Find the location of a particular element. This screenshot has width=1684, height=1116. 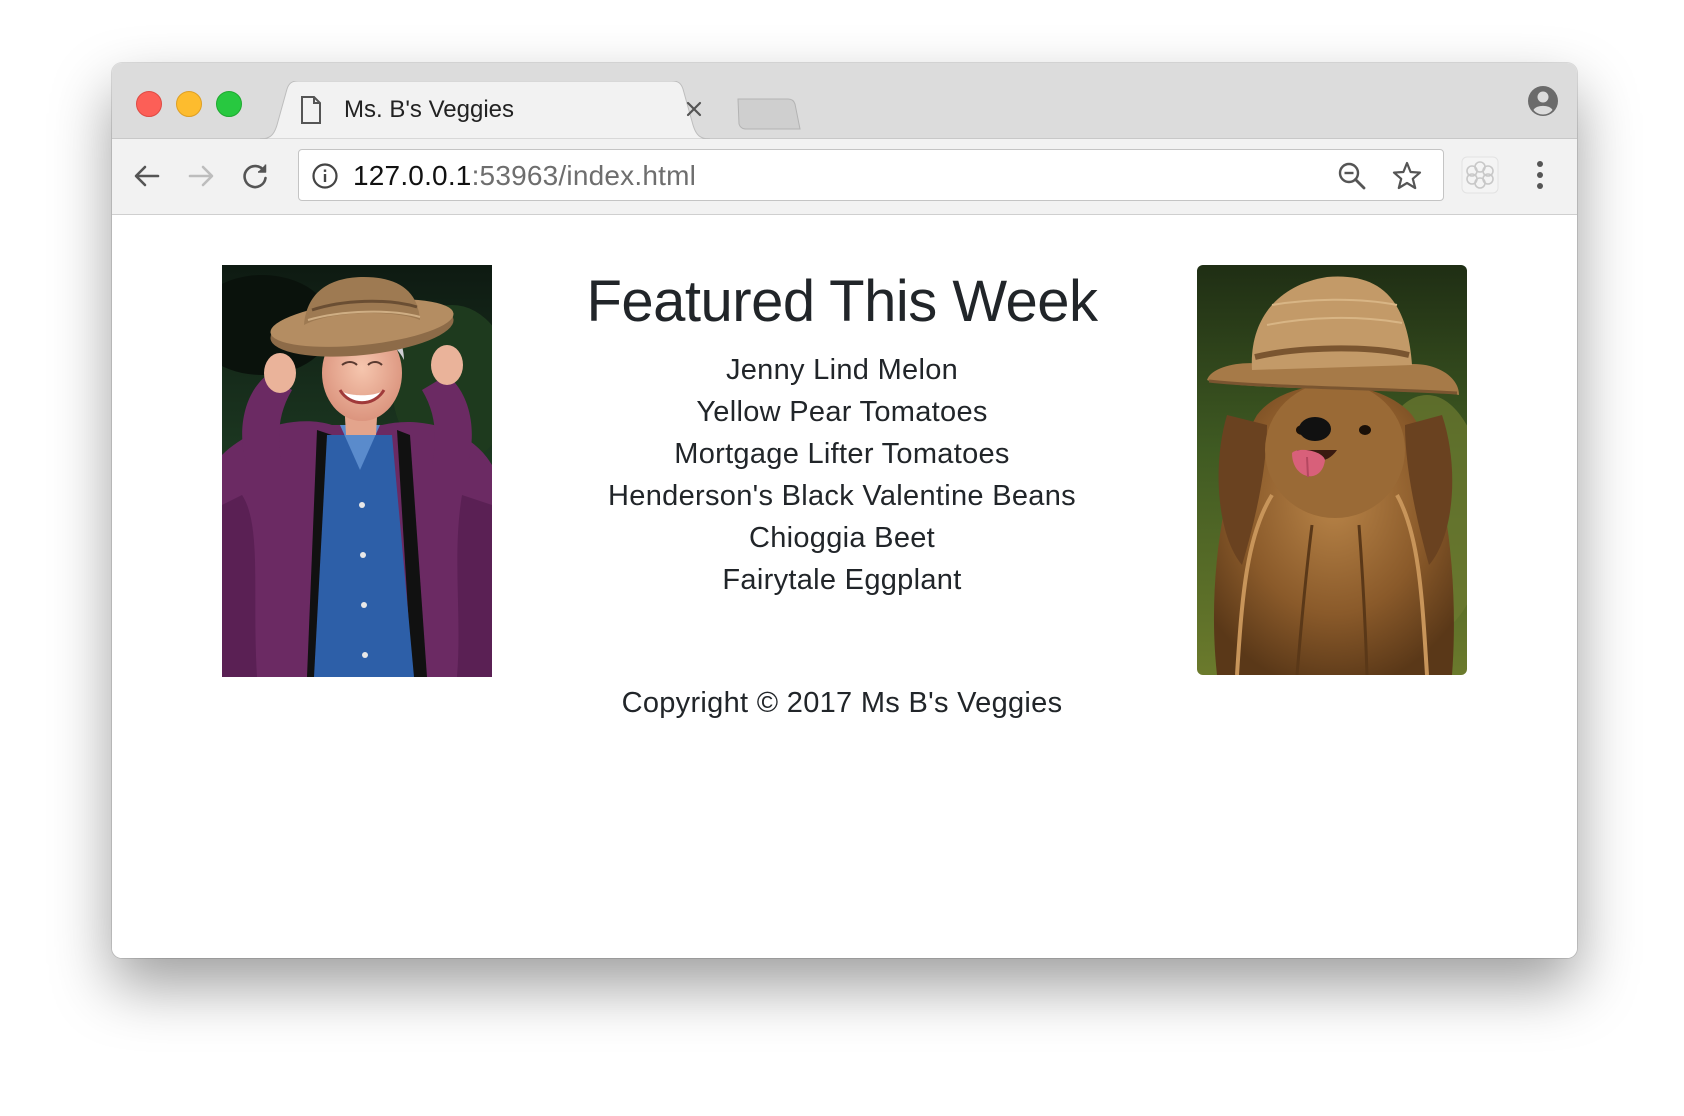

tab-title: Ms. B's Veggies is located at coordinates (429, 109).